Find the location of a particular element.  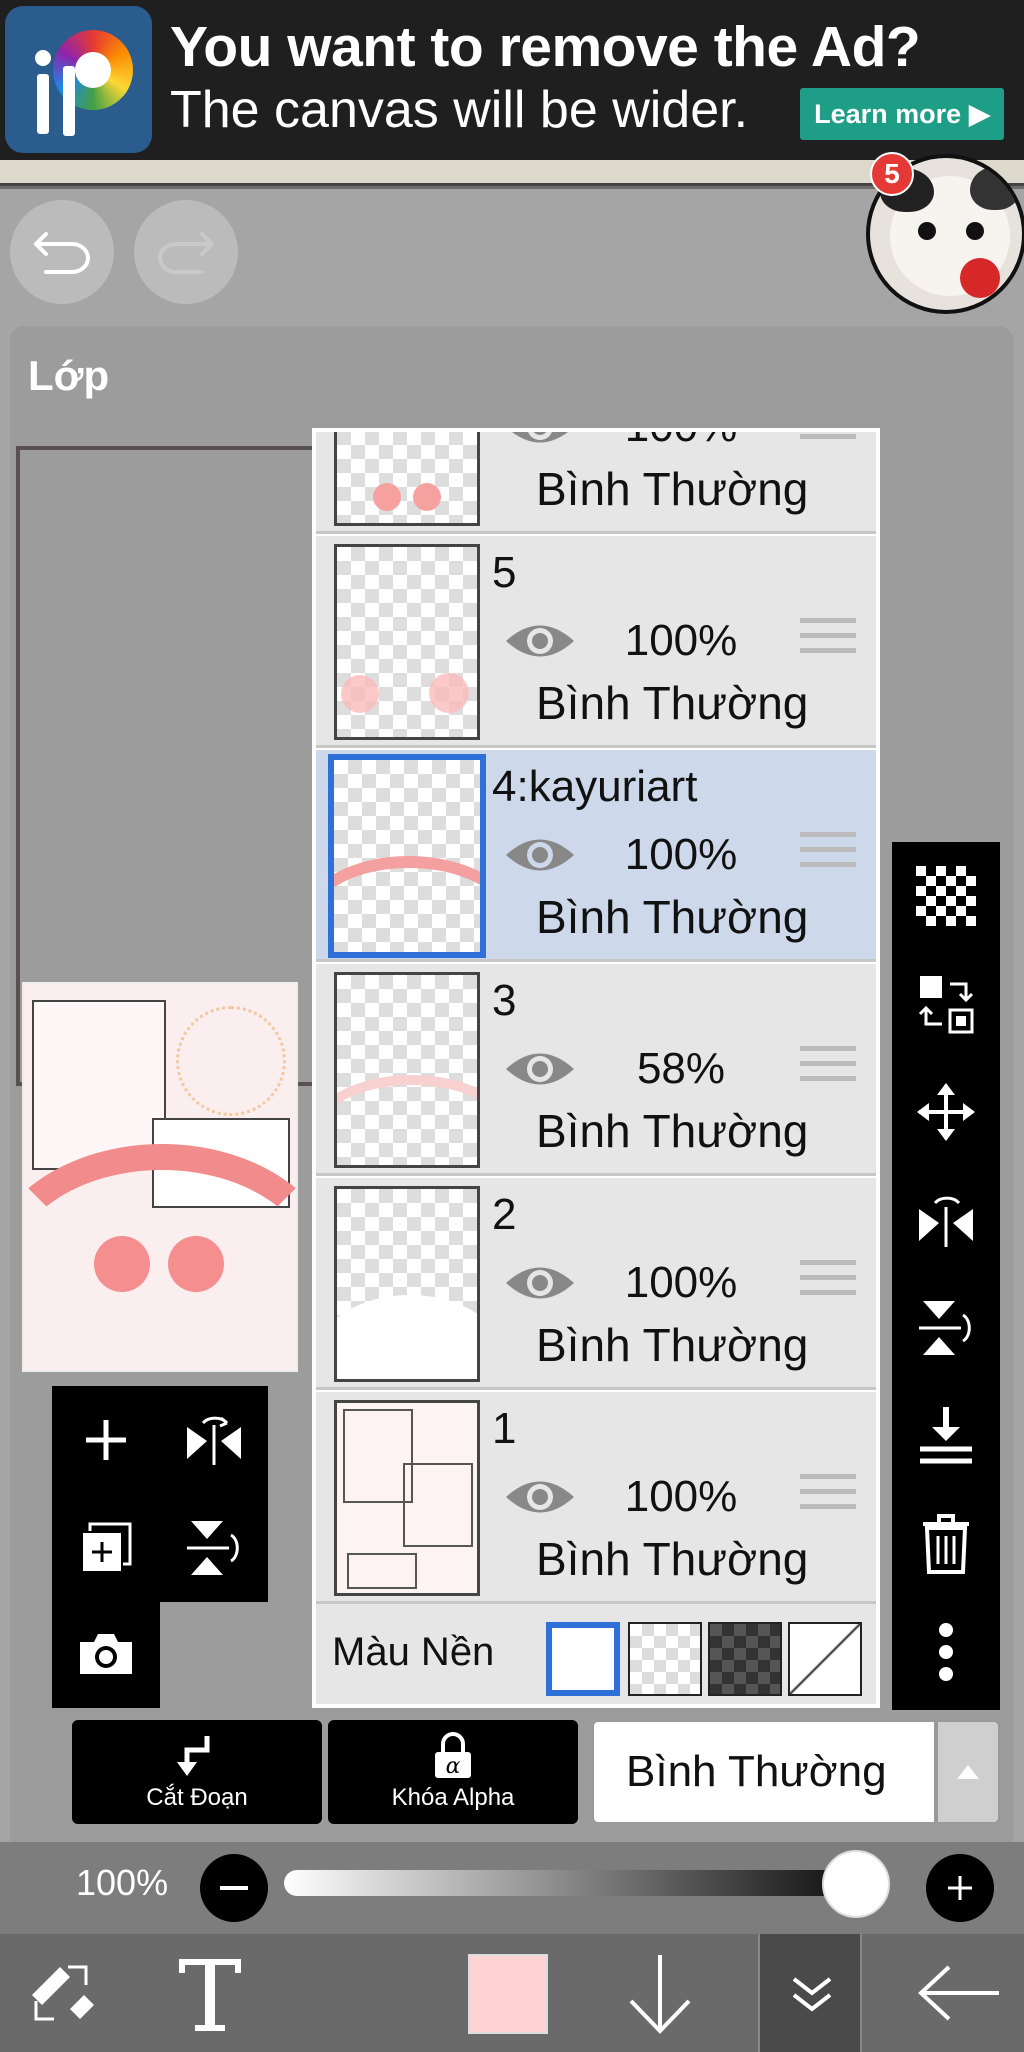

duplicate-layer-button is located at coordinates (106, 1548).